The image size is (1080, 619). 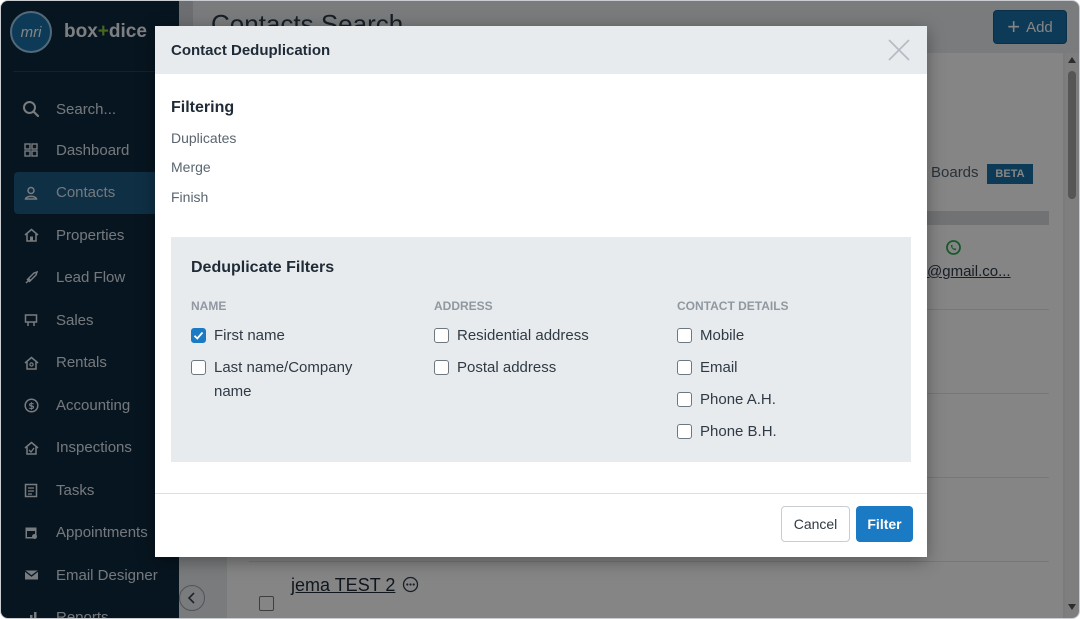 I want to click on wizard-steps: Filtering Duplicates Merge Finish, so click(x=203, y=157).